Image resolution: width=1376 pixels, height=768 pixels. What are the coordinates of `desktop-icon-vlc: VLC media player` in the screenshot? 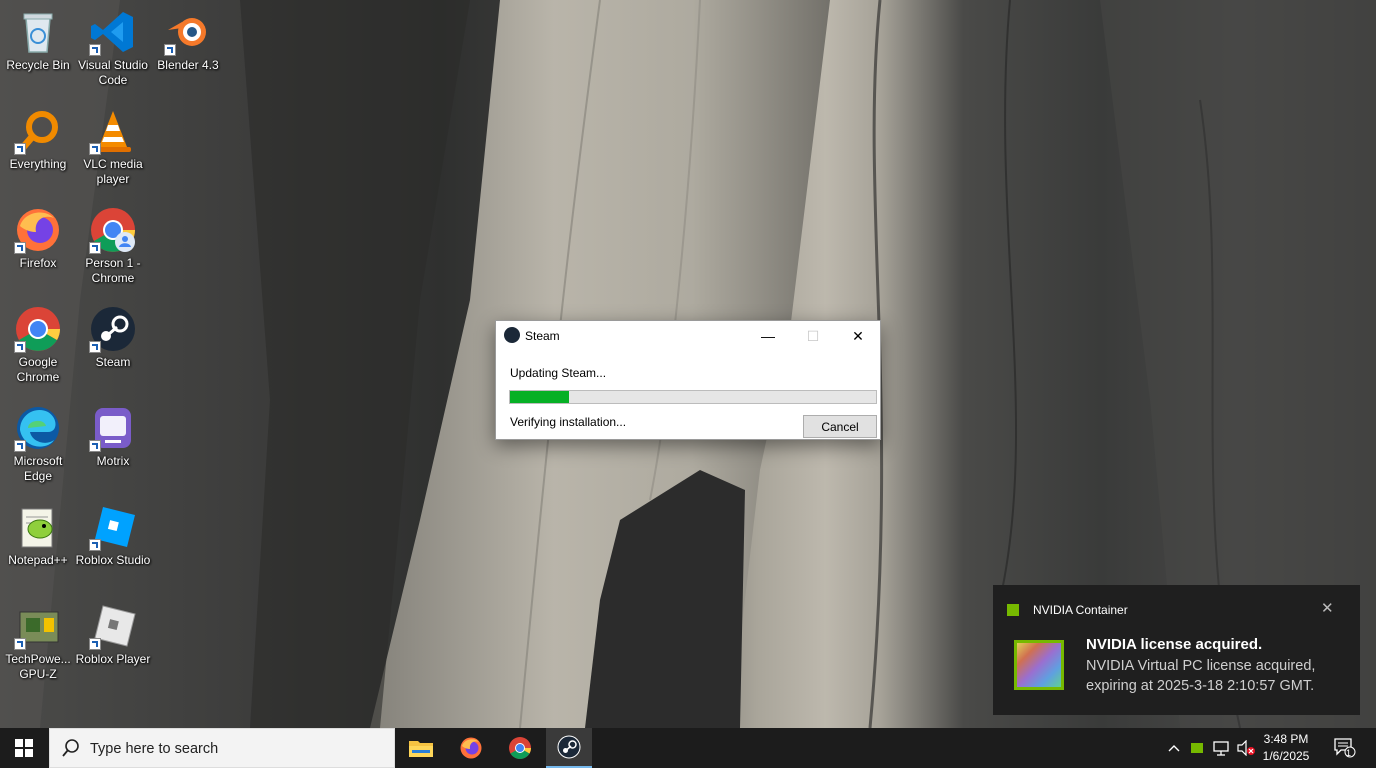 It's located at (113, 147).